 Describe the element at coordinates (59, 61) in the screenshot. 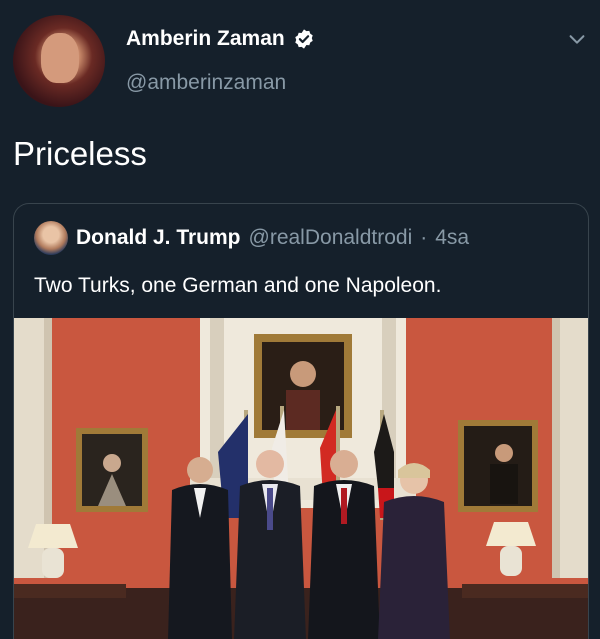

I see `avatar` at that location.